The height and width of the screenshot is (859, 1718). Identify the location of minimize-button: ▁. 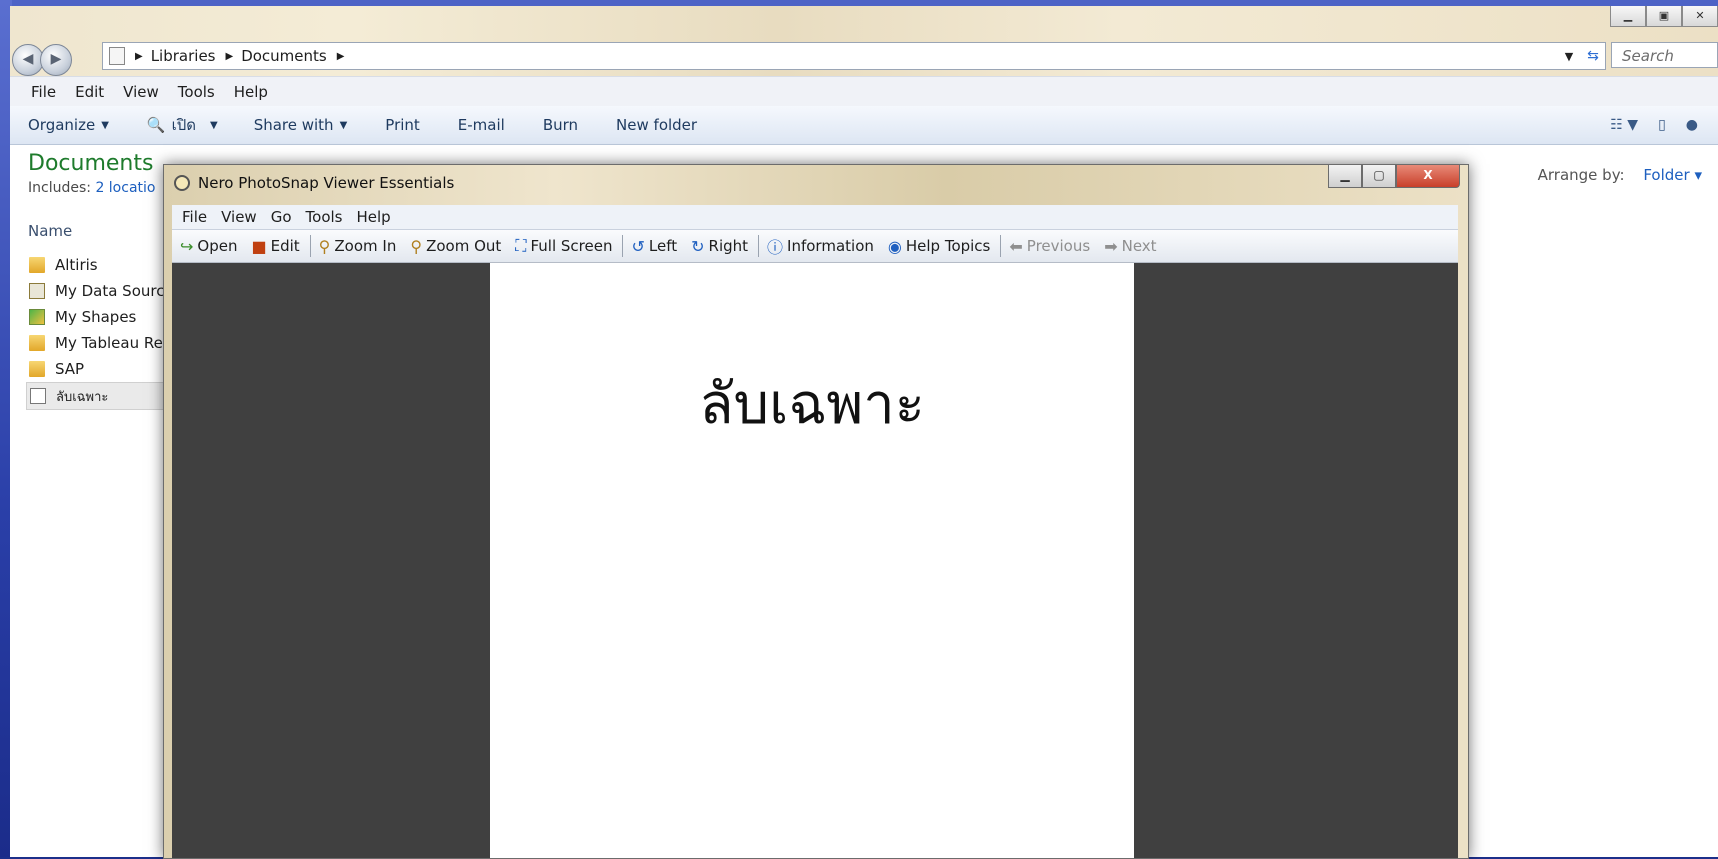
(1628, 16).